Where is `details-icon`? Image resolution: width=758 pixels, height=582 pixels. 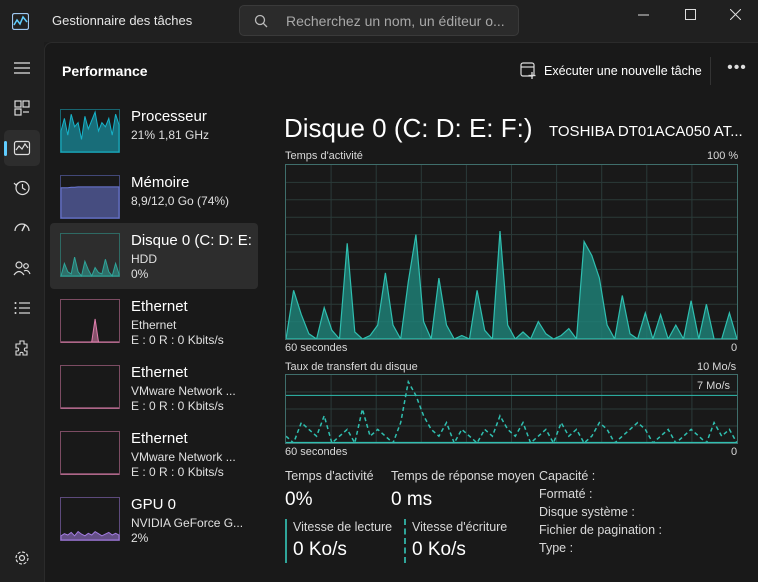
details-icon is located at coordinates (22, 308).